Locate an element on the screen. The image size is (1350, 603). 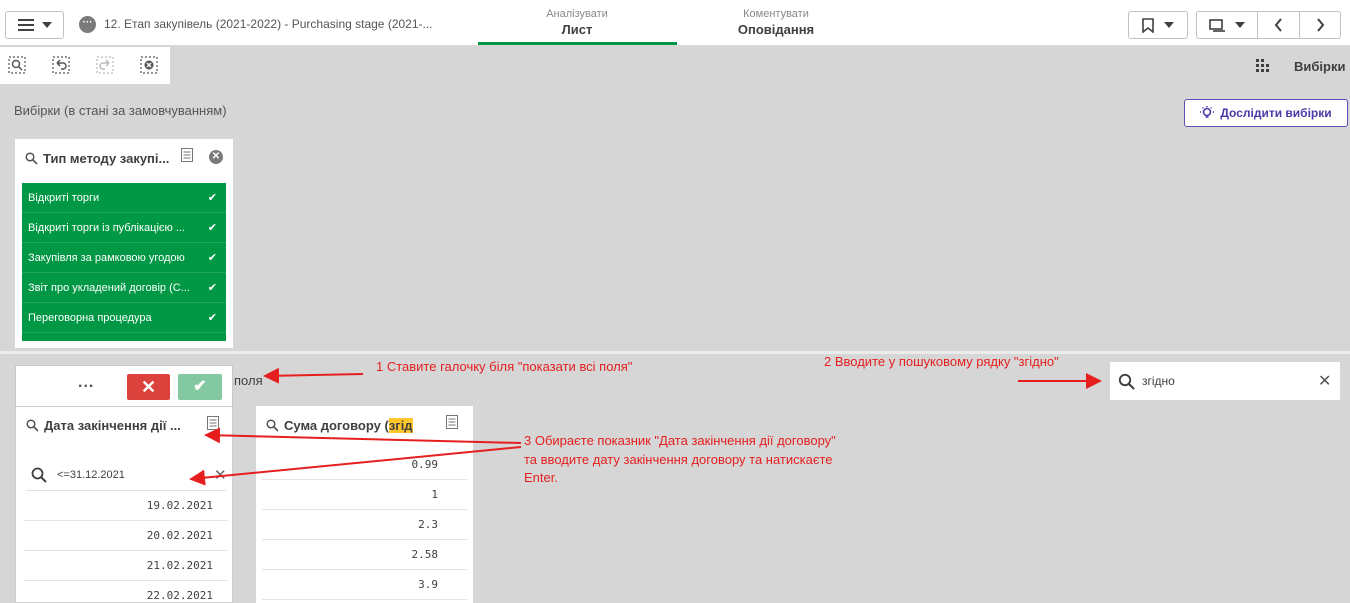
date-search-value: <=31.12.2021 is located at coordinates (91, 475).